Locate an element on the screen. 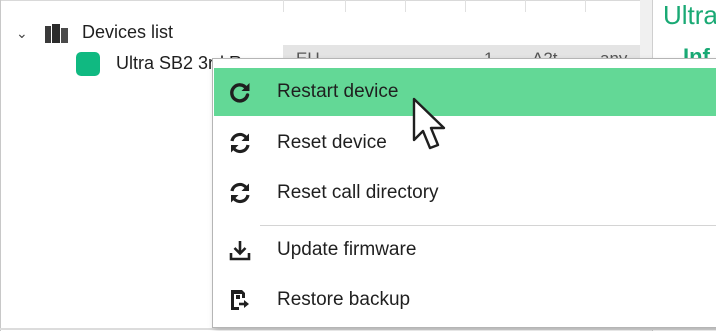 The width and height of the screenshot is (716, 331). chevron-down-icon: ⌄ is located at coordinates (22, 33).